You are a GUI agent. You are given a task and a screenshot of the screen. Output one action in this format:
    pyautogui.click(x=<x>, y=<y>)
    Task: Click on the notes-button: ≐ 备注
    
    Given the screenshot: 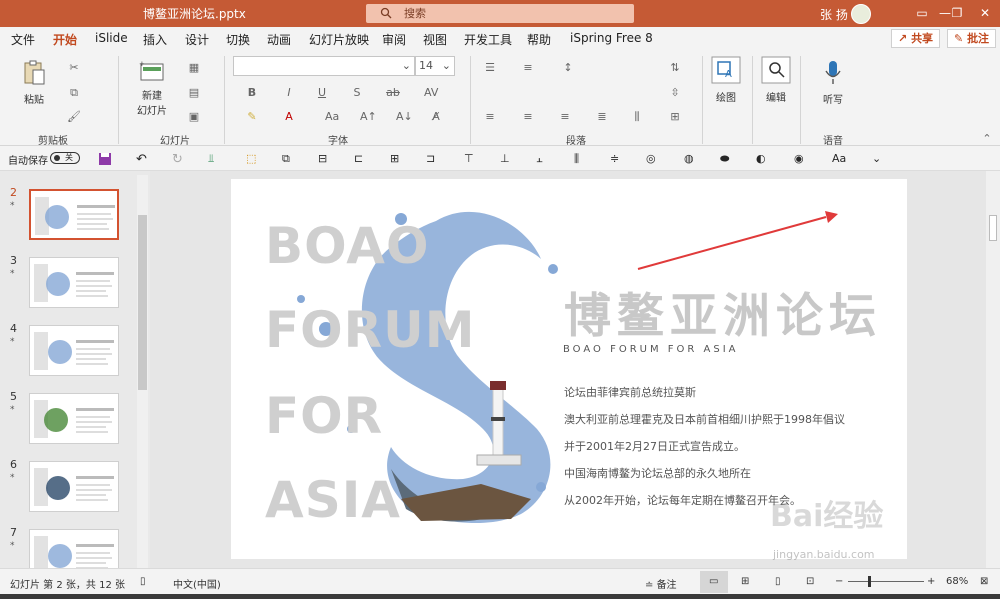 What is the action you would take?
    pyautogui.click(x=661, y=583)
    